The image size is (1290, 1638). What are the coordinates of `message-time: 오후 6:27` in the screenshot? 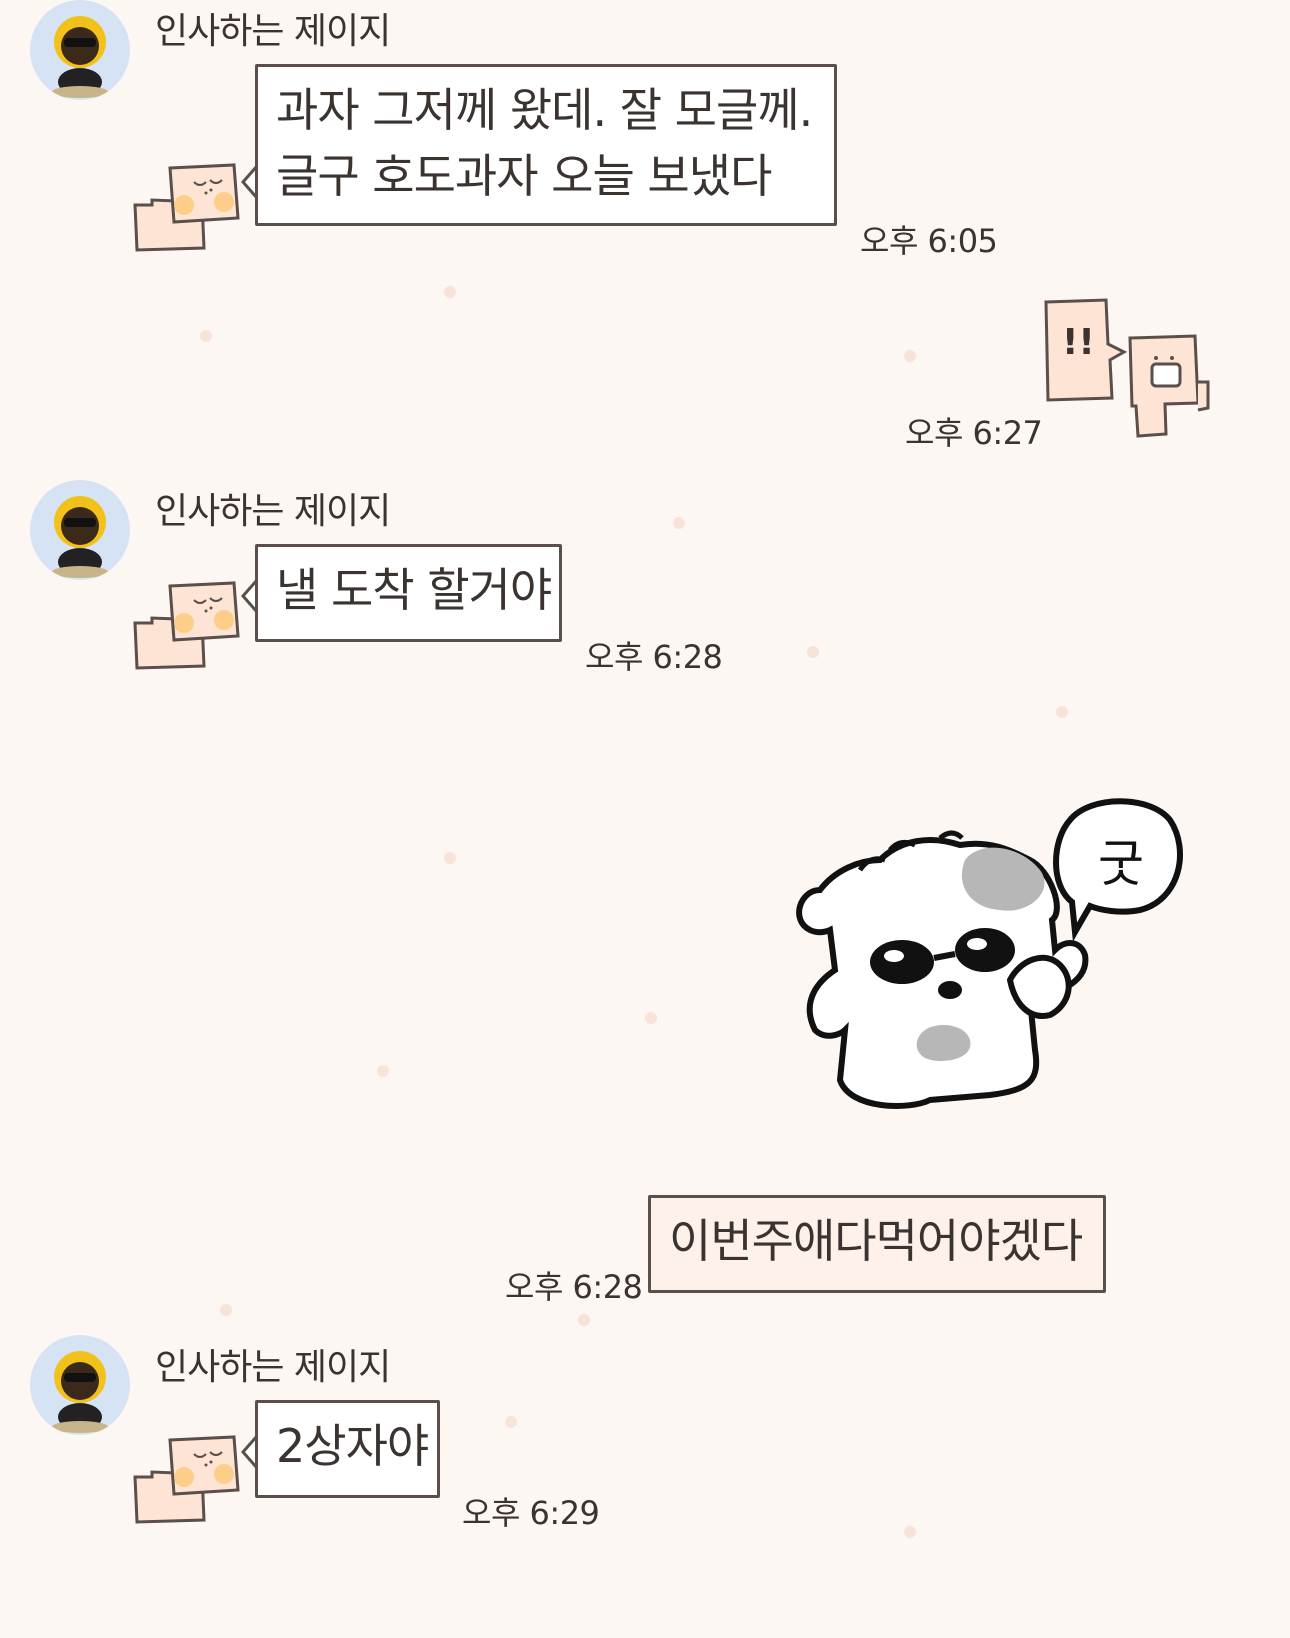 It's located at (974, 433).